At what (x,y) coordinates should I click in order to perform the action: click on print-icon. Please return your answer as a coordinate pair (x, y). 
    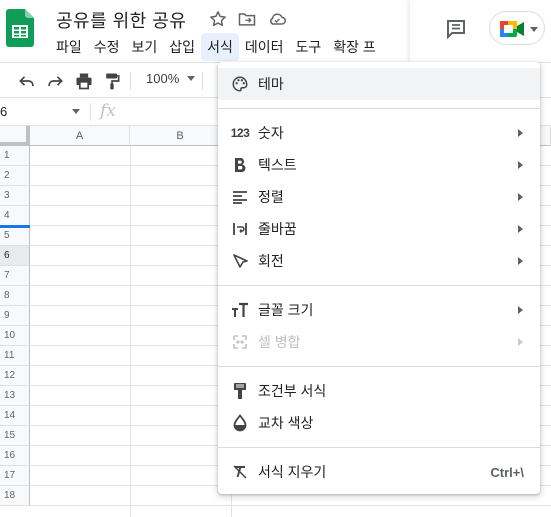
    Looking at the image, I should click on (84, 81).